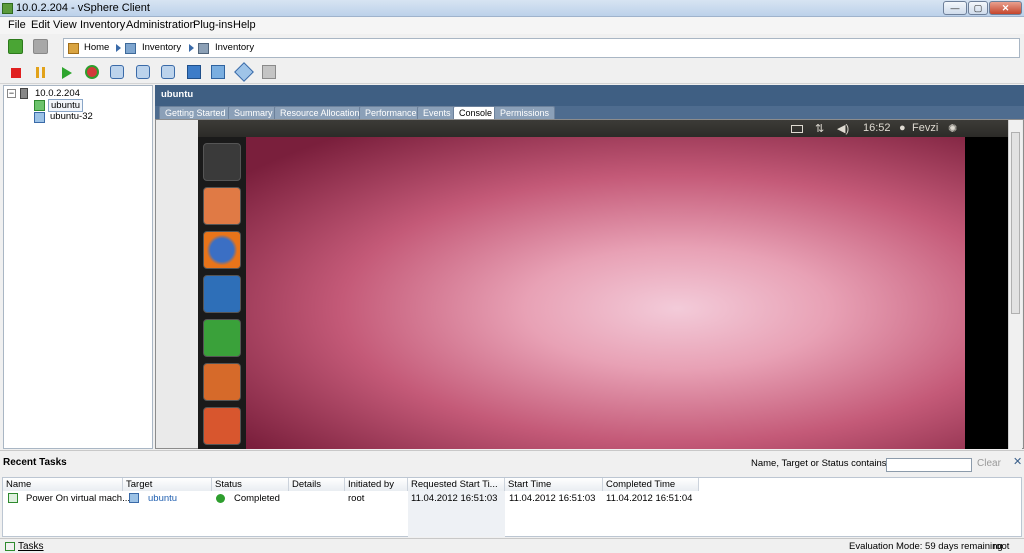  Describe the element at coordinates (17, 25) in the screenshot. I see `menu-file: File` at that location.